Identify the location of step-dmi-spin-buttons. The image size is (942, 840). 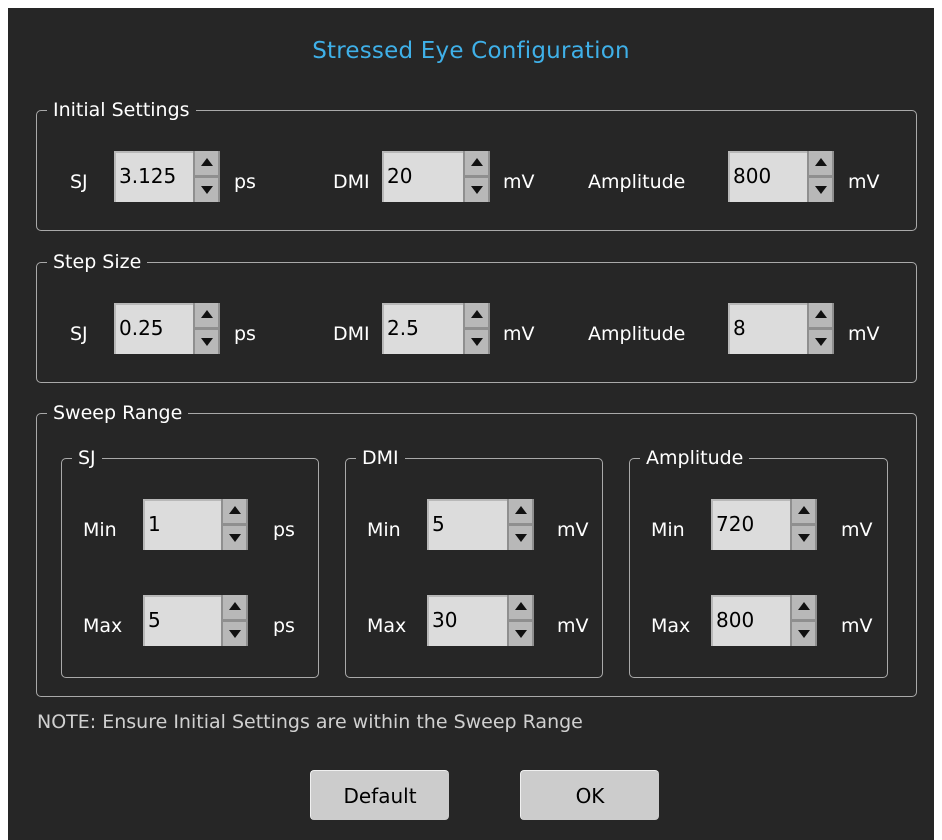
(476, 328).